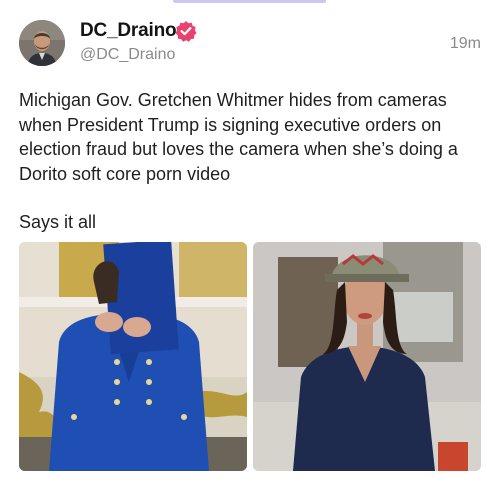 The height and width of the screenshot is (482, 500). I want to click on verified-badge-icon, so click(186, 31).